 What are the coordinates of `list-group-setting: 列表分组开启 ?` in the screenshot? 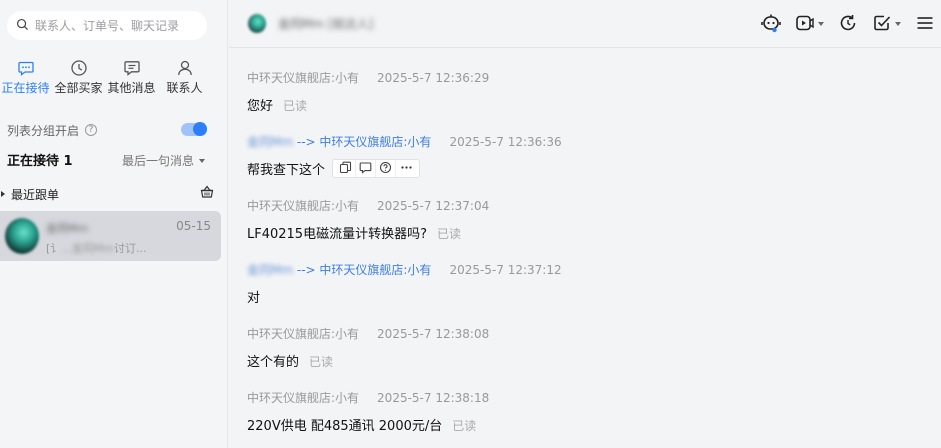 It's located at (107, 130).